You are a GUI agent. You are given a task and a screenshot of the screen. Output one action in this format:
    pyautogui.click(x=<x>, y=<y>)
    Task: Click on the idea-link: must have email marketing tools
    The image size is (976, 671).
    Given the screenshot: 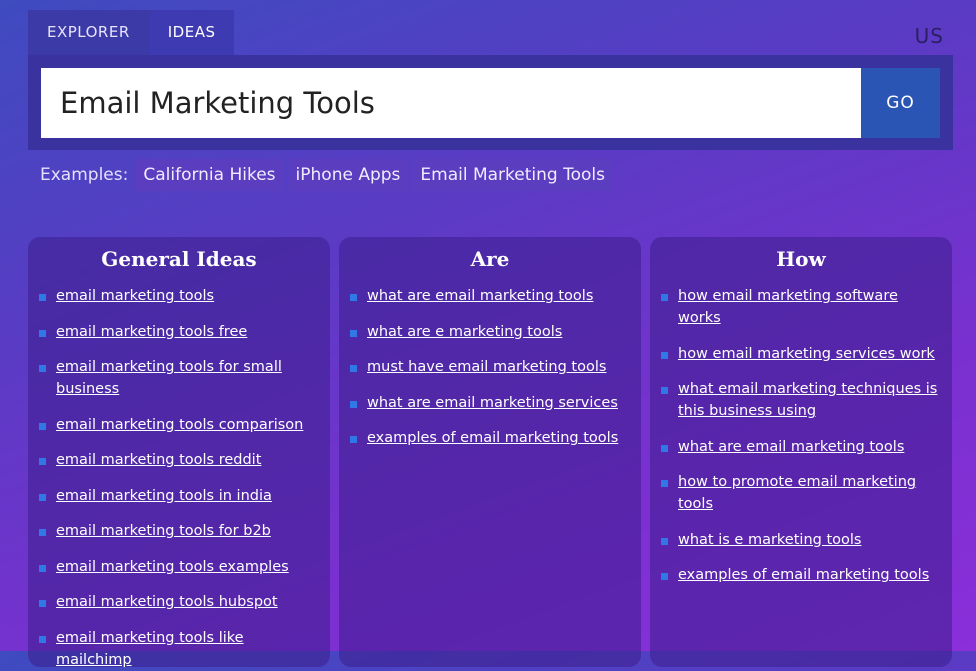 What is the action you would take?
    pyautogui.click(x=486, y=367)
    